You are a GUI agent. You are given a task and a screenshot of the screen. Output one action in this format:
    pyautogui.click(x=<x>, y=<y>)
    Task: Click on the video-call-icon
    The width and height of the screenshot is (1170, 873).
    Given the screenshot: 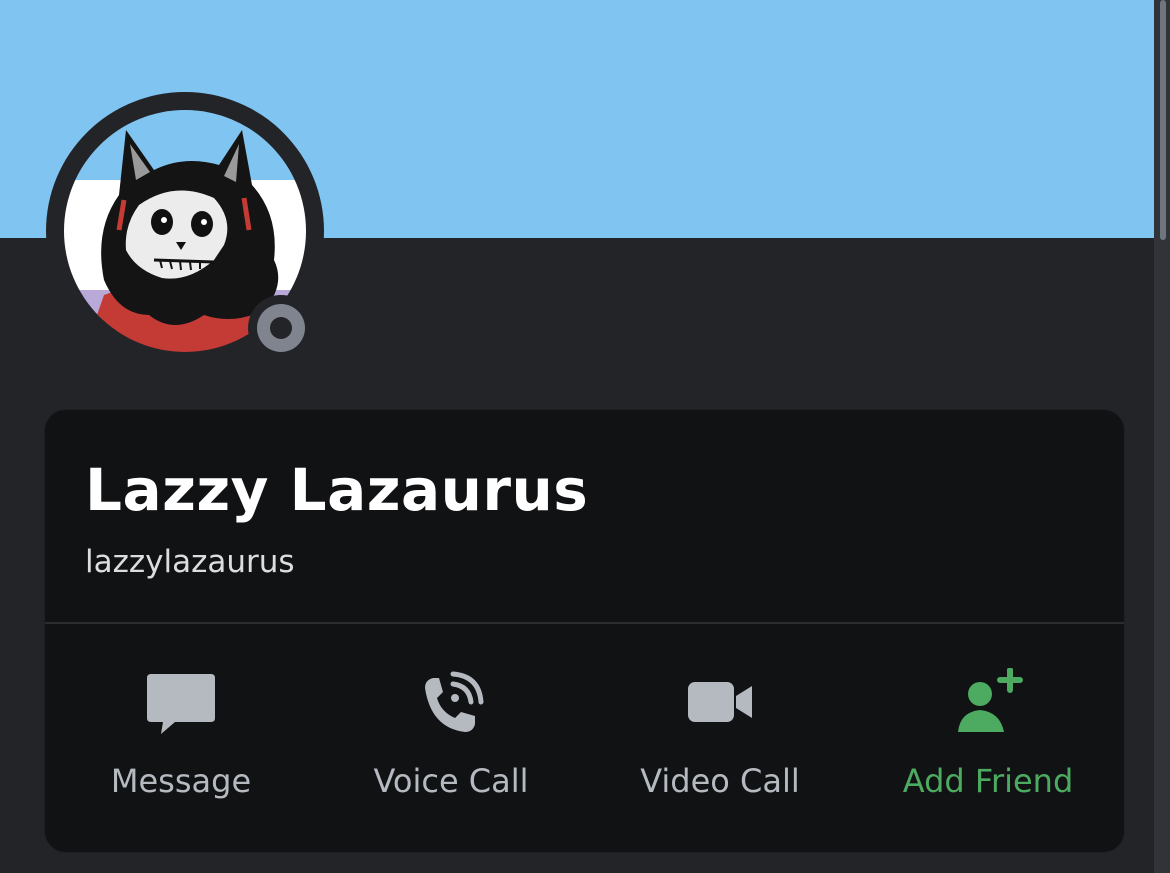 What is the action you would take?
    pyautogui.click(x=720, y=702)
    